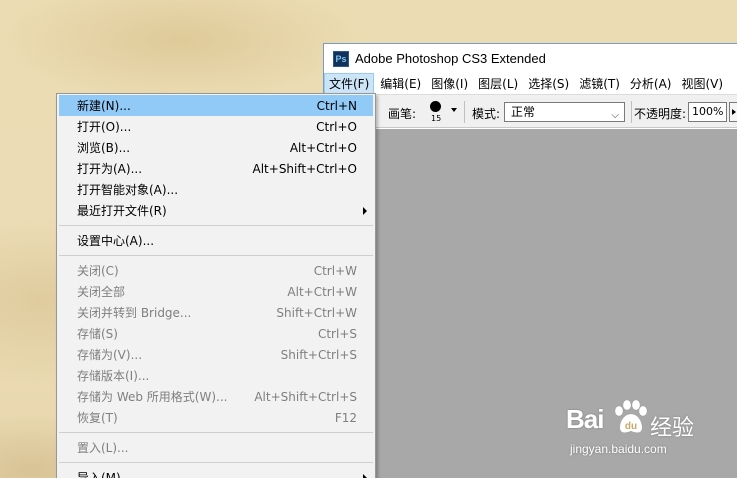  I want to click on menu-item-shortcut: Ctrl+S, so click(337, 333).